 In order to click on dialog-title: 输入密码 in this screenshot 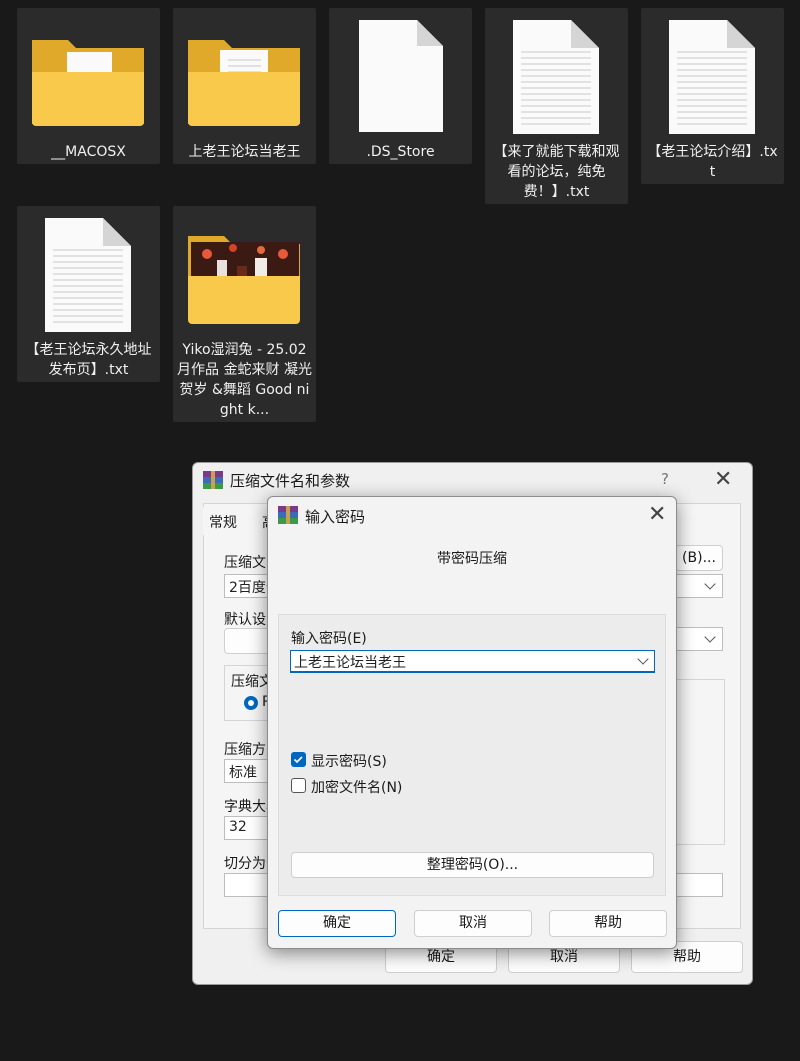, I will do `click(335, 517)`.